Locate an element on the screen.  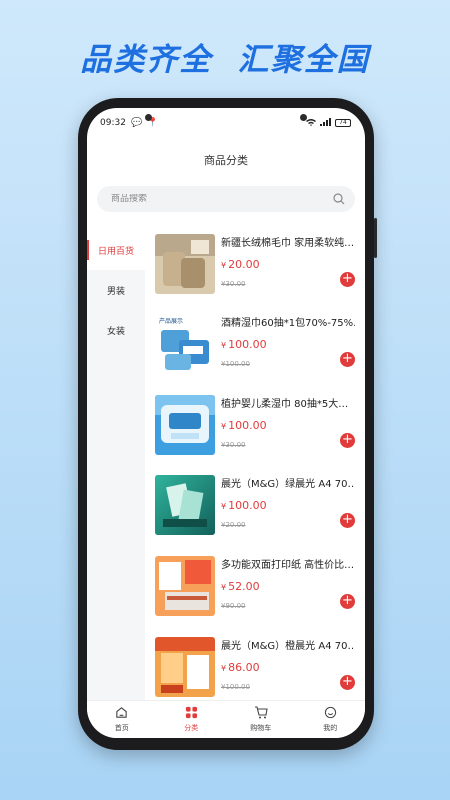
tab-profile: 我的 is located at coordinates (331, 719).